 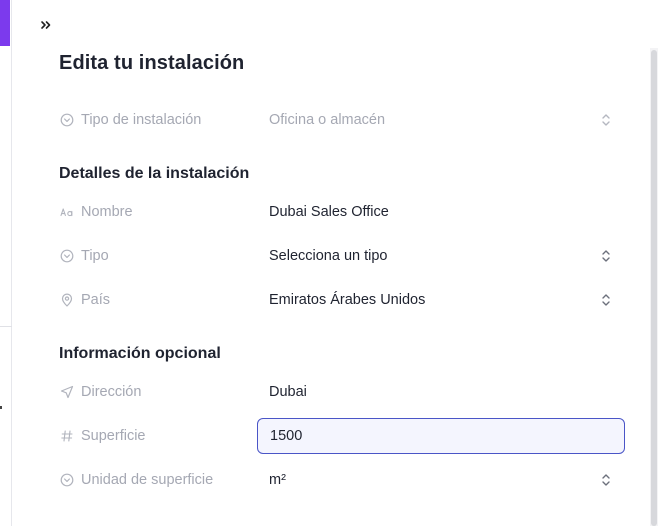 I want to click on facility-type-row: Tipo de instalación Oficina o almacén, so click(x=337, y=120).